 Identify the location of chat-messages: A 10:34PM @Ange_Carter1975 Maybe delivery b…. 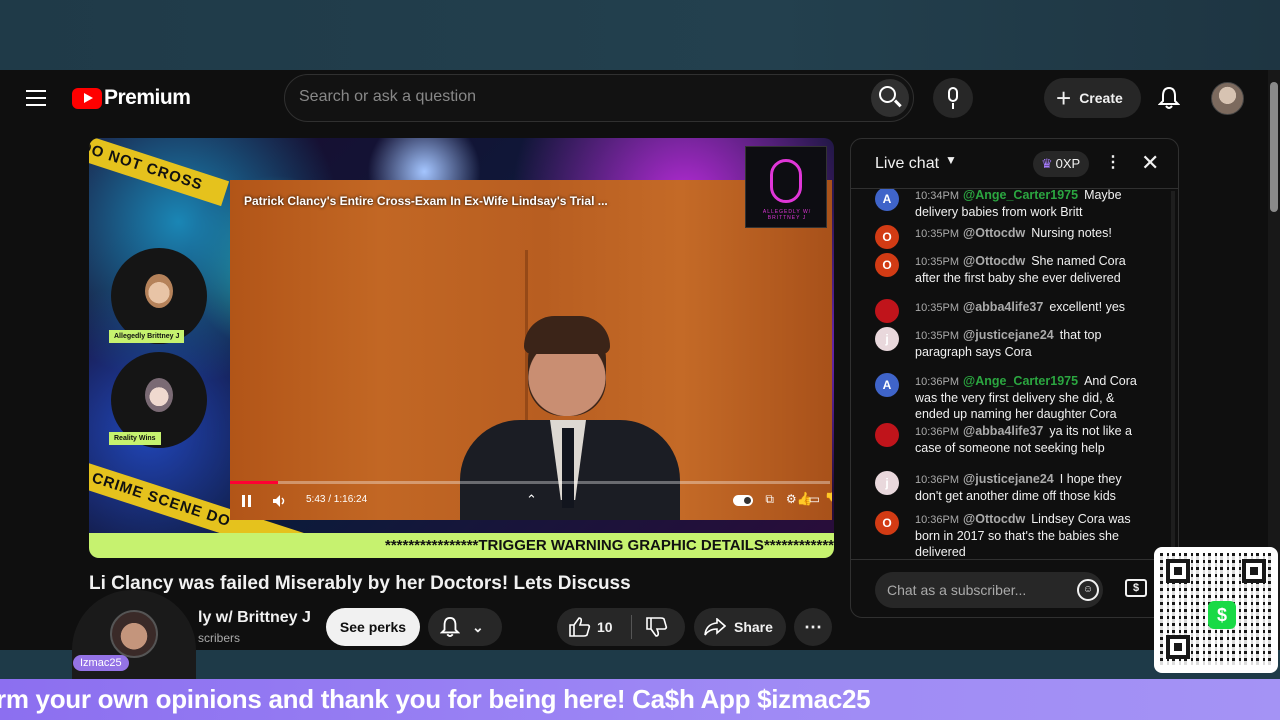
(1014, 374).